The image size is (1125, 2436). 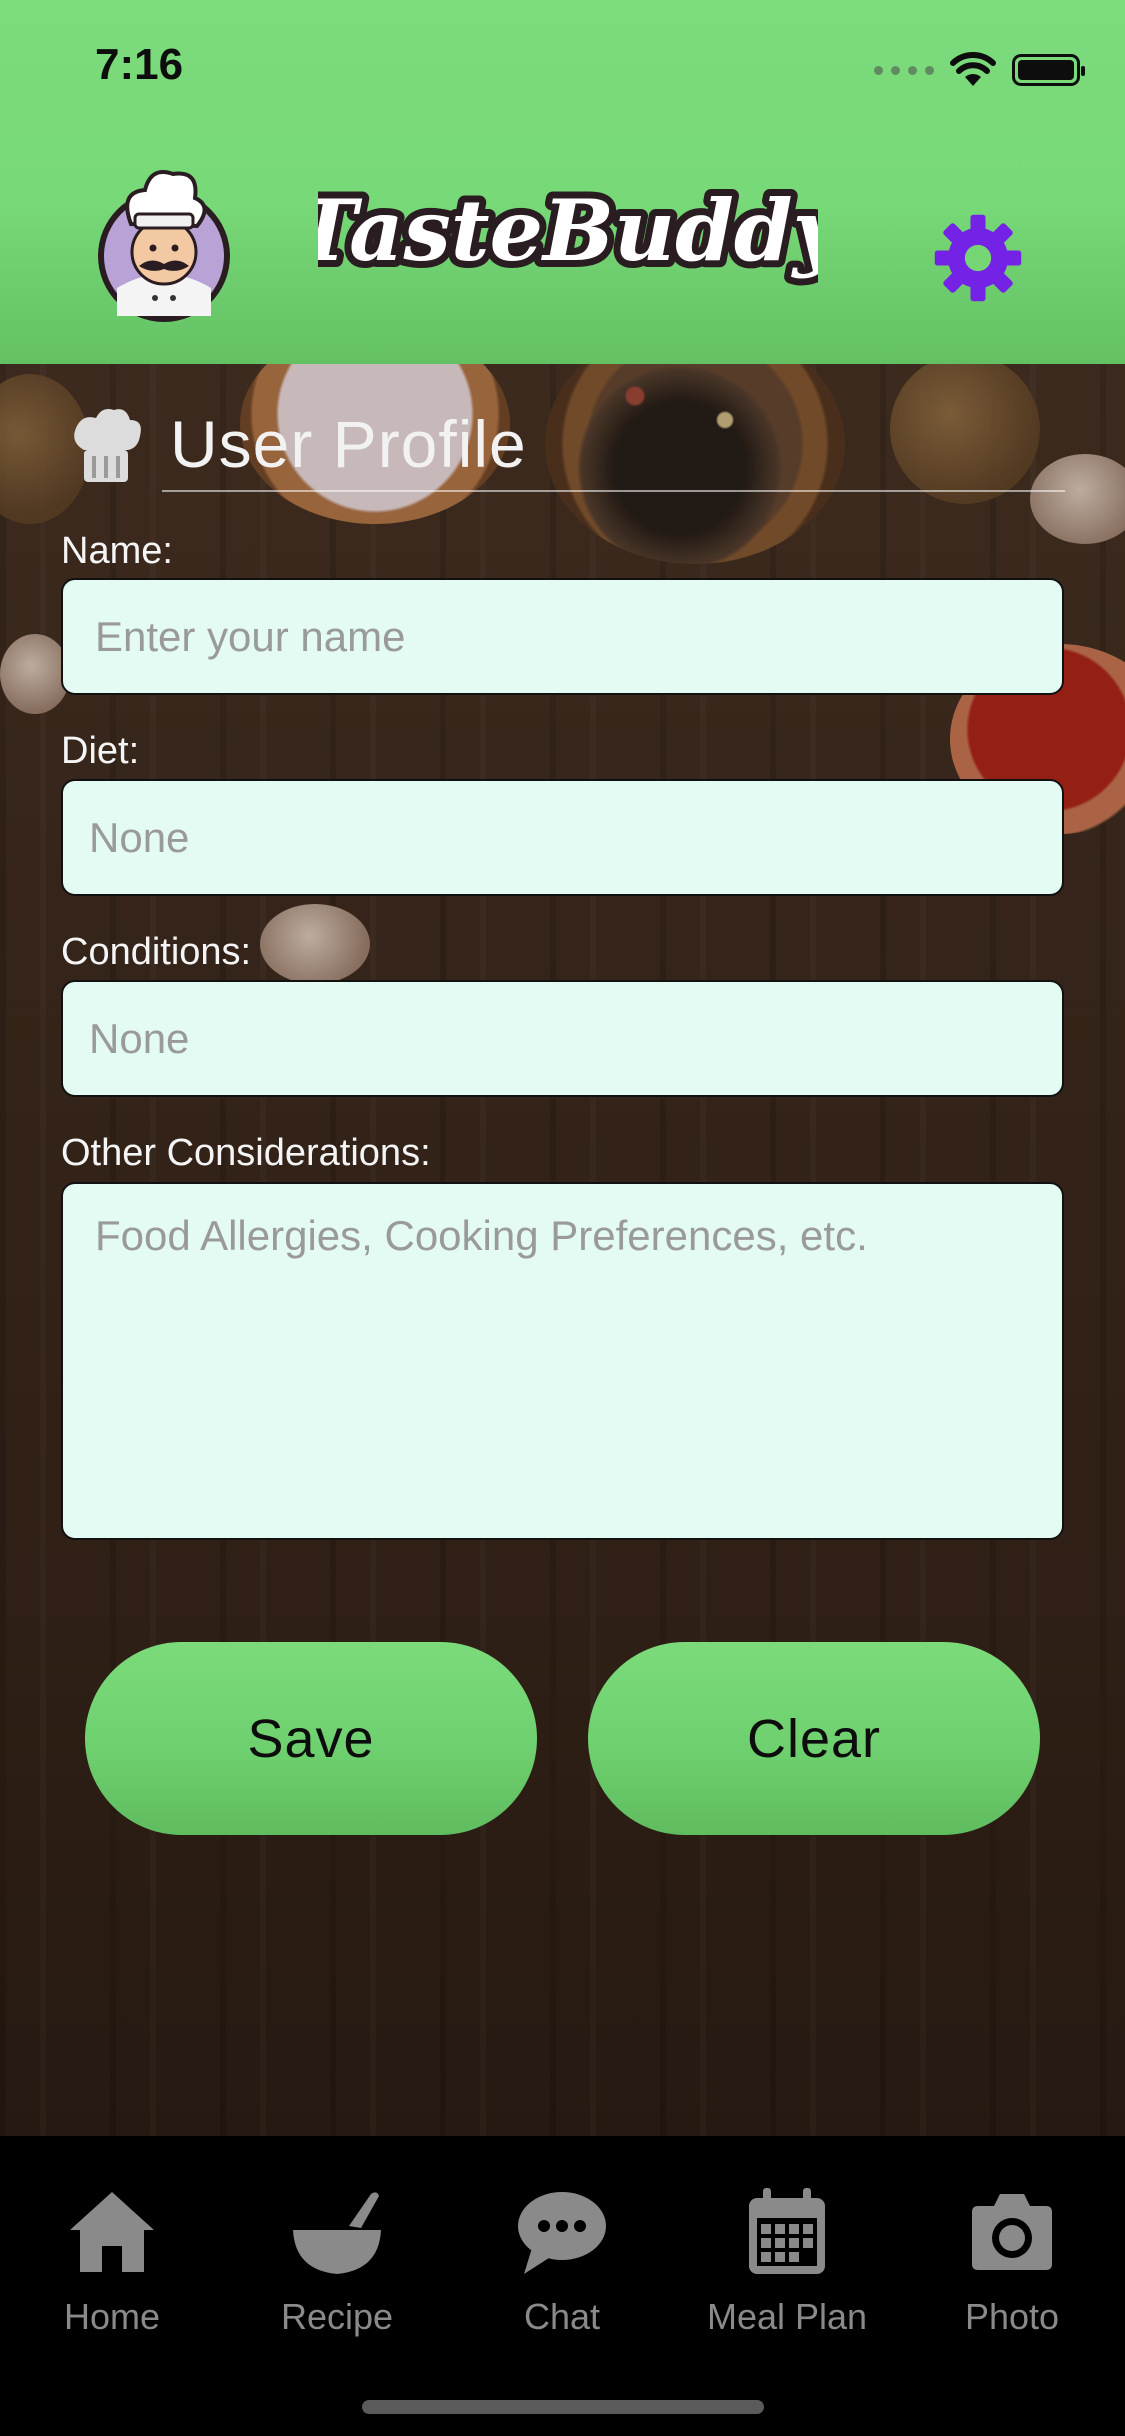 What do you see at coordinates (567, 446) in the screenshot?
I see `section-header: User Profile` at bounding box center [567, 446].